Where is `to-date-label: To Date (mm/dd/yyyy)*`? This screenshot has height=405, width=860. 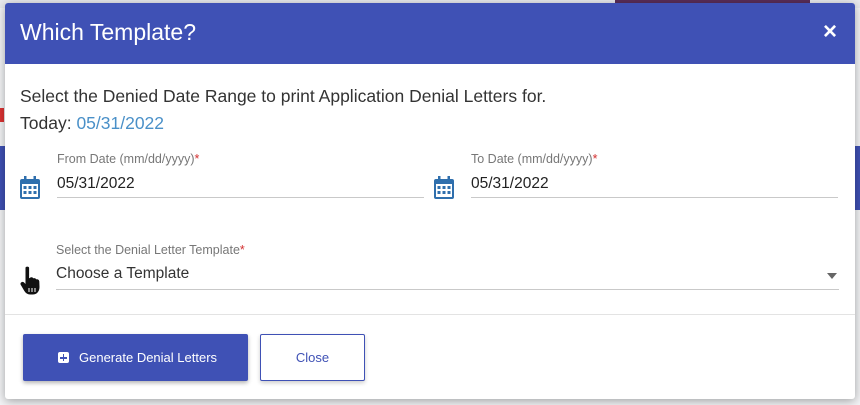
to-date-label: To Date (mm/dd/yyyy)* is located at coordinates (534, 159).